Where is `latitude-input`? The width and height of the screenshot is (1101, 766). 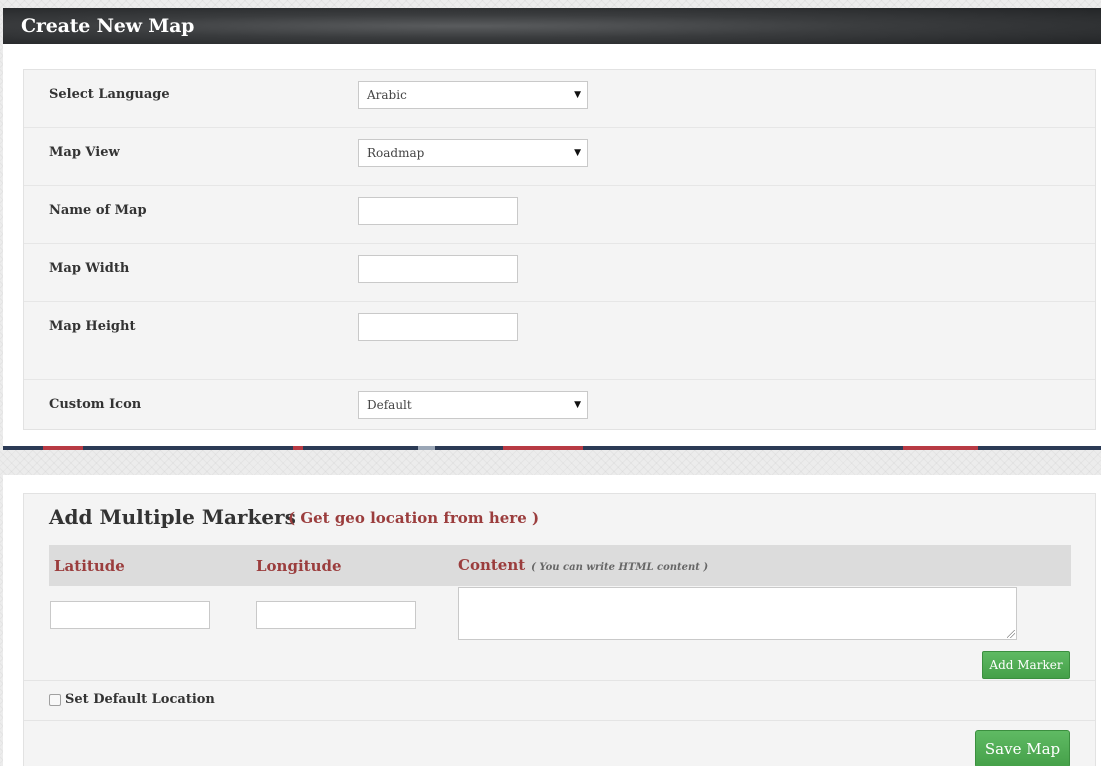 latitude-input is located at coordinates (130, 615).